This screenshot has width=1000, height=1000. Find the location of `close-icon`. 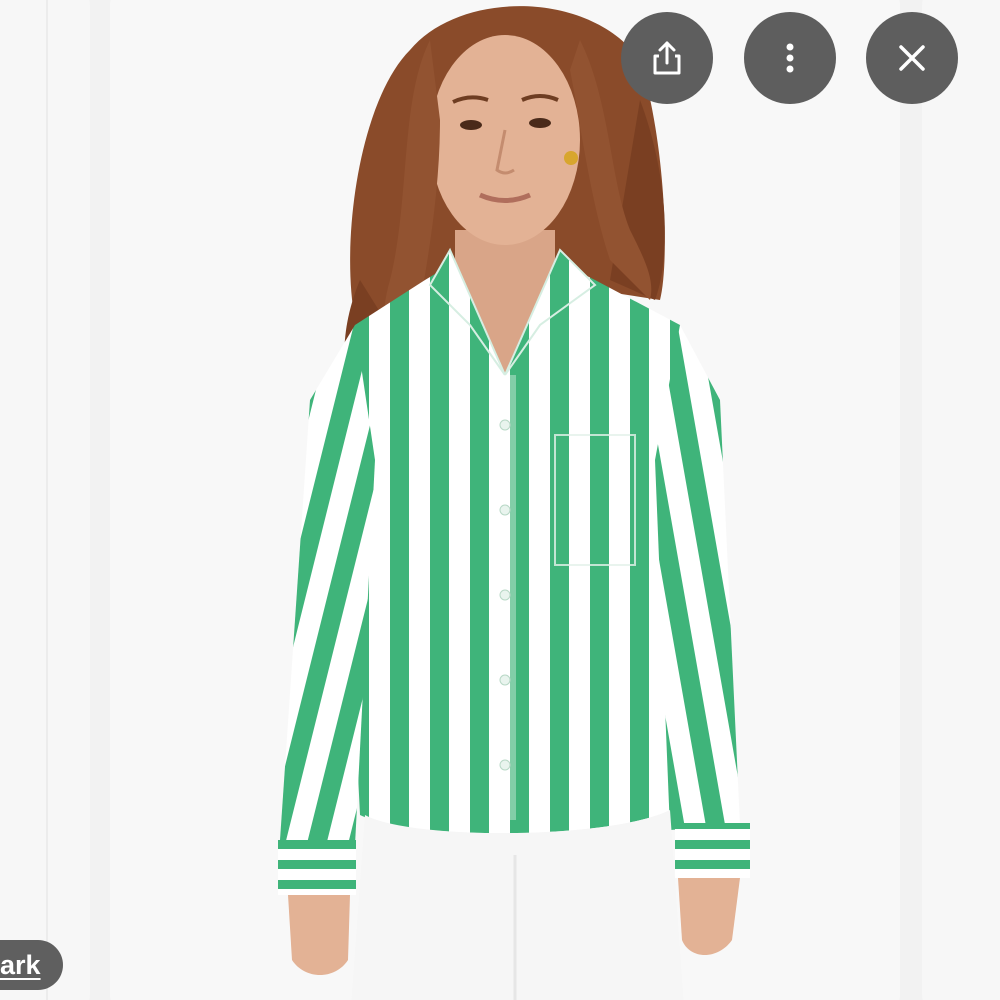

close-icon is located at coordinates (912, 58).